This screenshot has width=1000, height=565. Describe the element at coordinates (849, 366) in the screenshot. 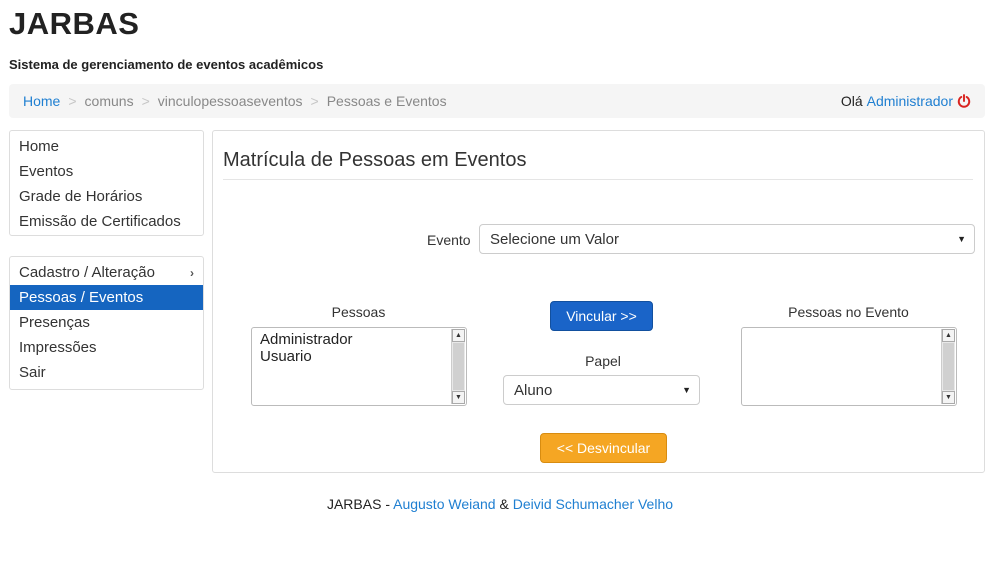

I see `pessoas-no-evento-listbox: ▲ ▼` at that location.